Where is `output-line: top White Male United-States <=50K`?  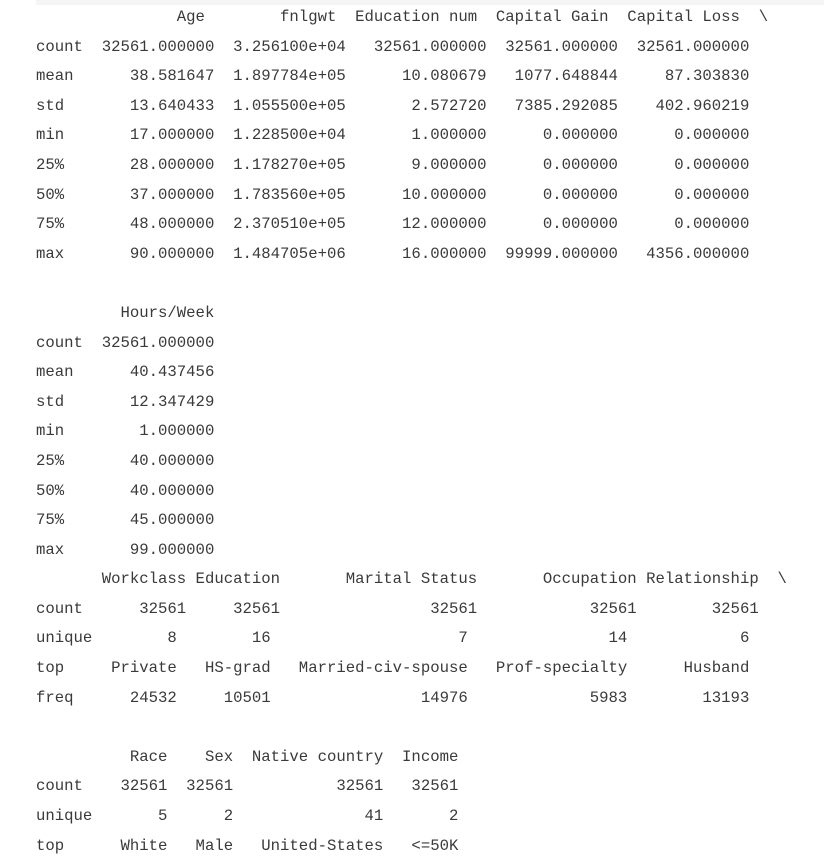
output-line: top White Male United-States <=50K is located at coordinates (247, 845).